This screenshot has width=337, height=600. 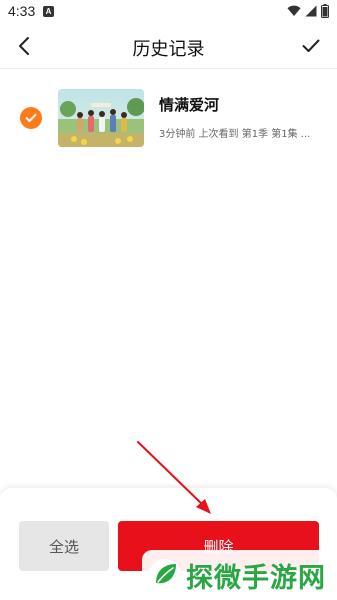 I want to click on leaf-logo-icon, so click(x=165, y=575).